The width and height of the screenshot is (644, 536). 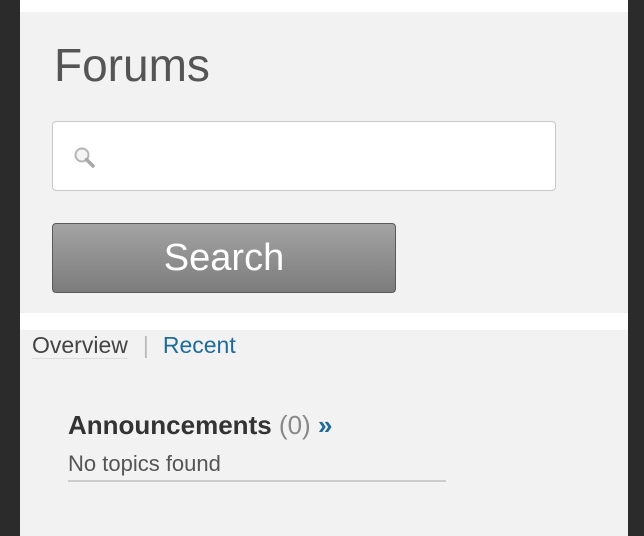 I want to click on search-input, so click(x=328, y=157).